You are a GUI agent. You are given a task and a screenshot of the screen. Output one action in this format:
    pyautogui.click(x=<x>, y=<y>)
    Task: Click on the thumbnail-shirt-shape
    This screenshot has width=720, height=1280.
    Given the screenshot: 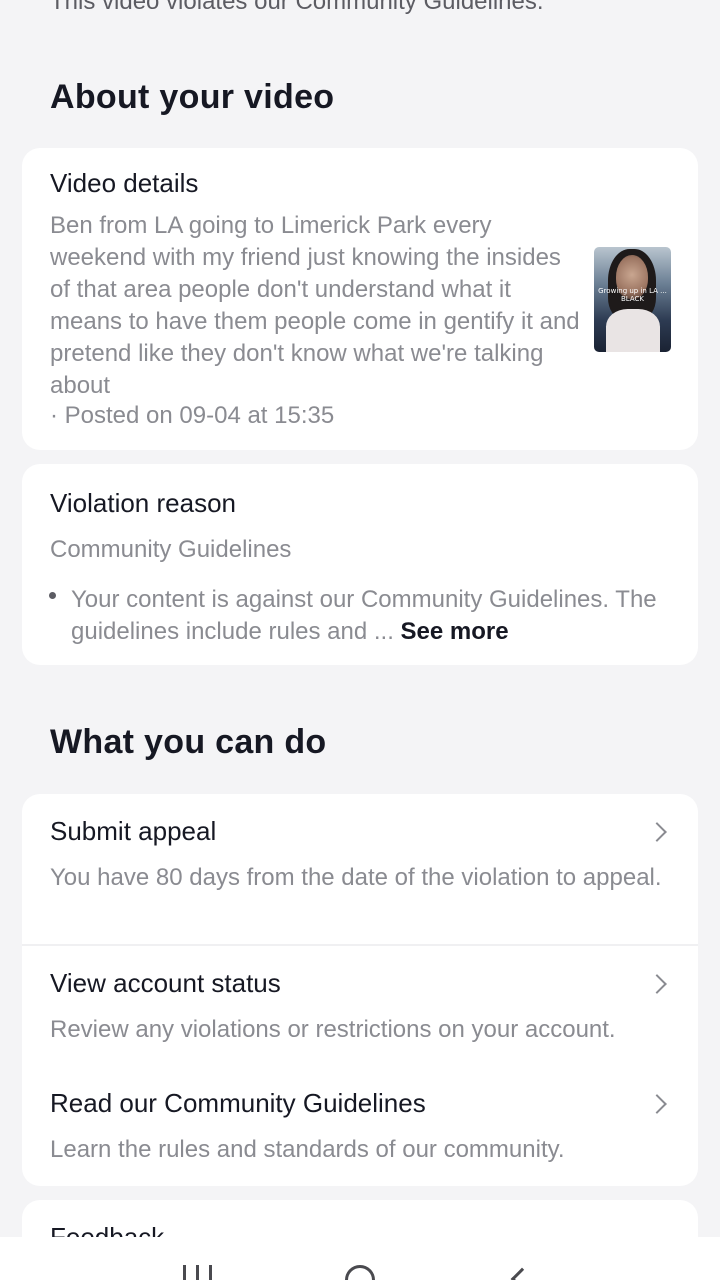 What is the action you would take?
    pyautogui.click(x=633, y=330)
    